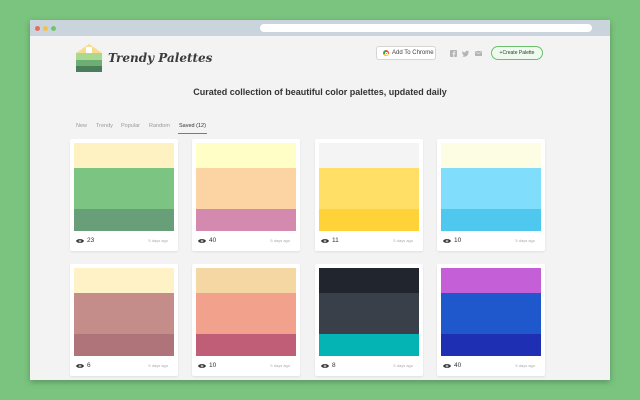 The width and height of the screenshot is (640, 400). What do you see at coordinates (130, 127) in the screenshot?
I see `tab-popular: Popular` at bounding box center [130, 127].